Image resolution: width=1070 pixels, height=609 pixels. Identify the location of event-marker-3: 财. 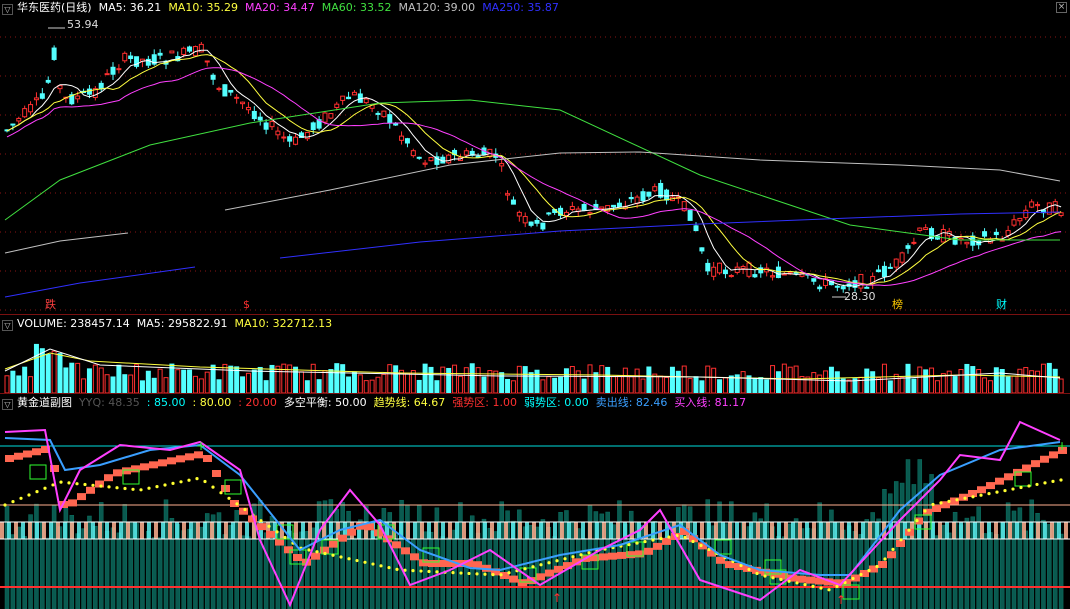
(1001, 305).